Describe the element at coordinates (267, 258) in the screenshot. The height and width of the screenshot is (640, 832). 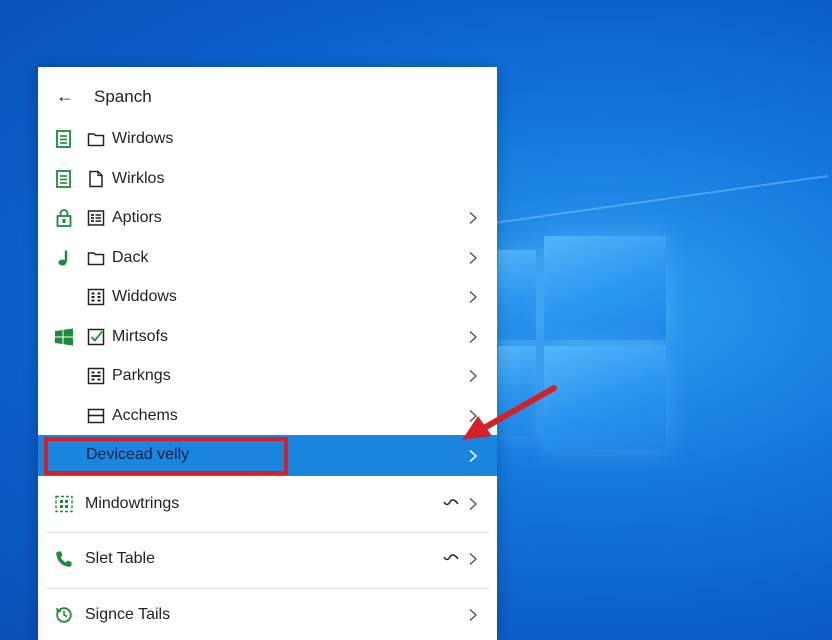
I see `menu-item: Dack` at that location.